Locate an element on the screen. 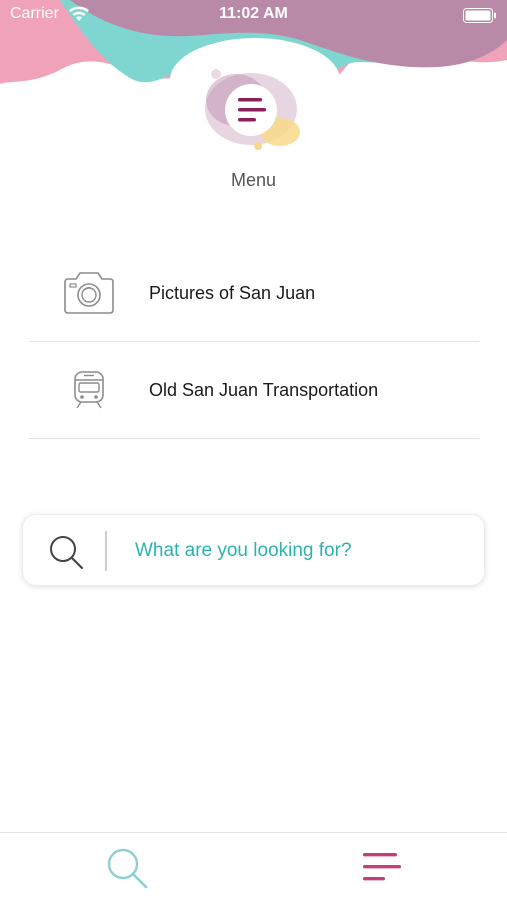 The width and height of the screenshot is (507, 900). clock-label: 11:02 AM is located at coordinates (253, 13).